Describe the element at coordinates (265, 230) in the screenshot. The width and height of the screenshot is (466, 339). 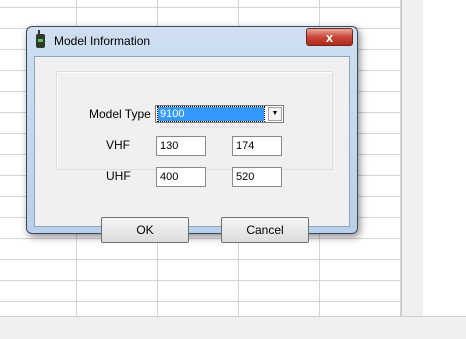
I see `cancel-button: Cancel` at that location.